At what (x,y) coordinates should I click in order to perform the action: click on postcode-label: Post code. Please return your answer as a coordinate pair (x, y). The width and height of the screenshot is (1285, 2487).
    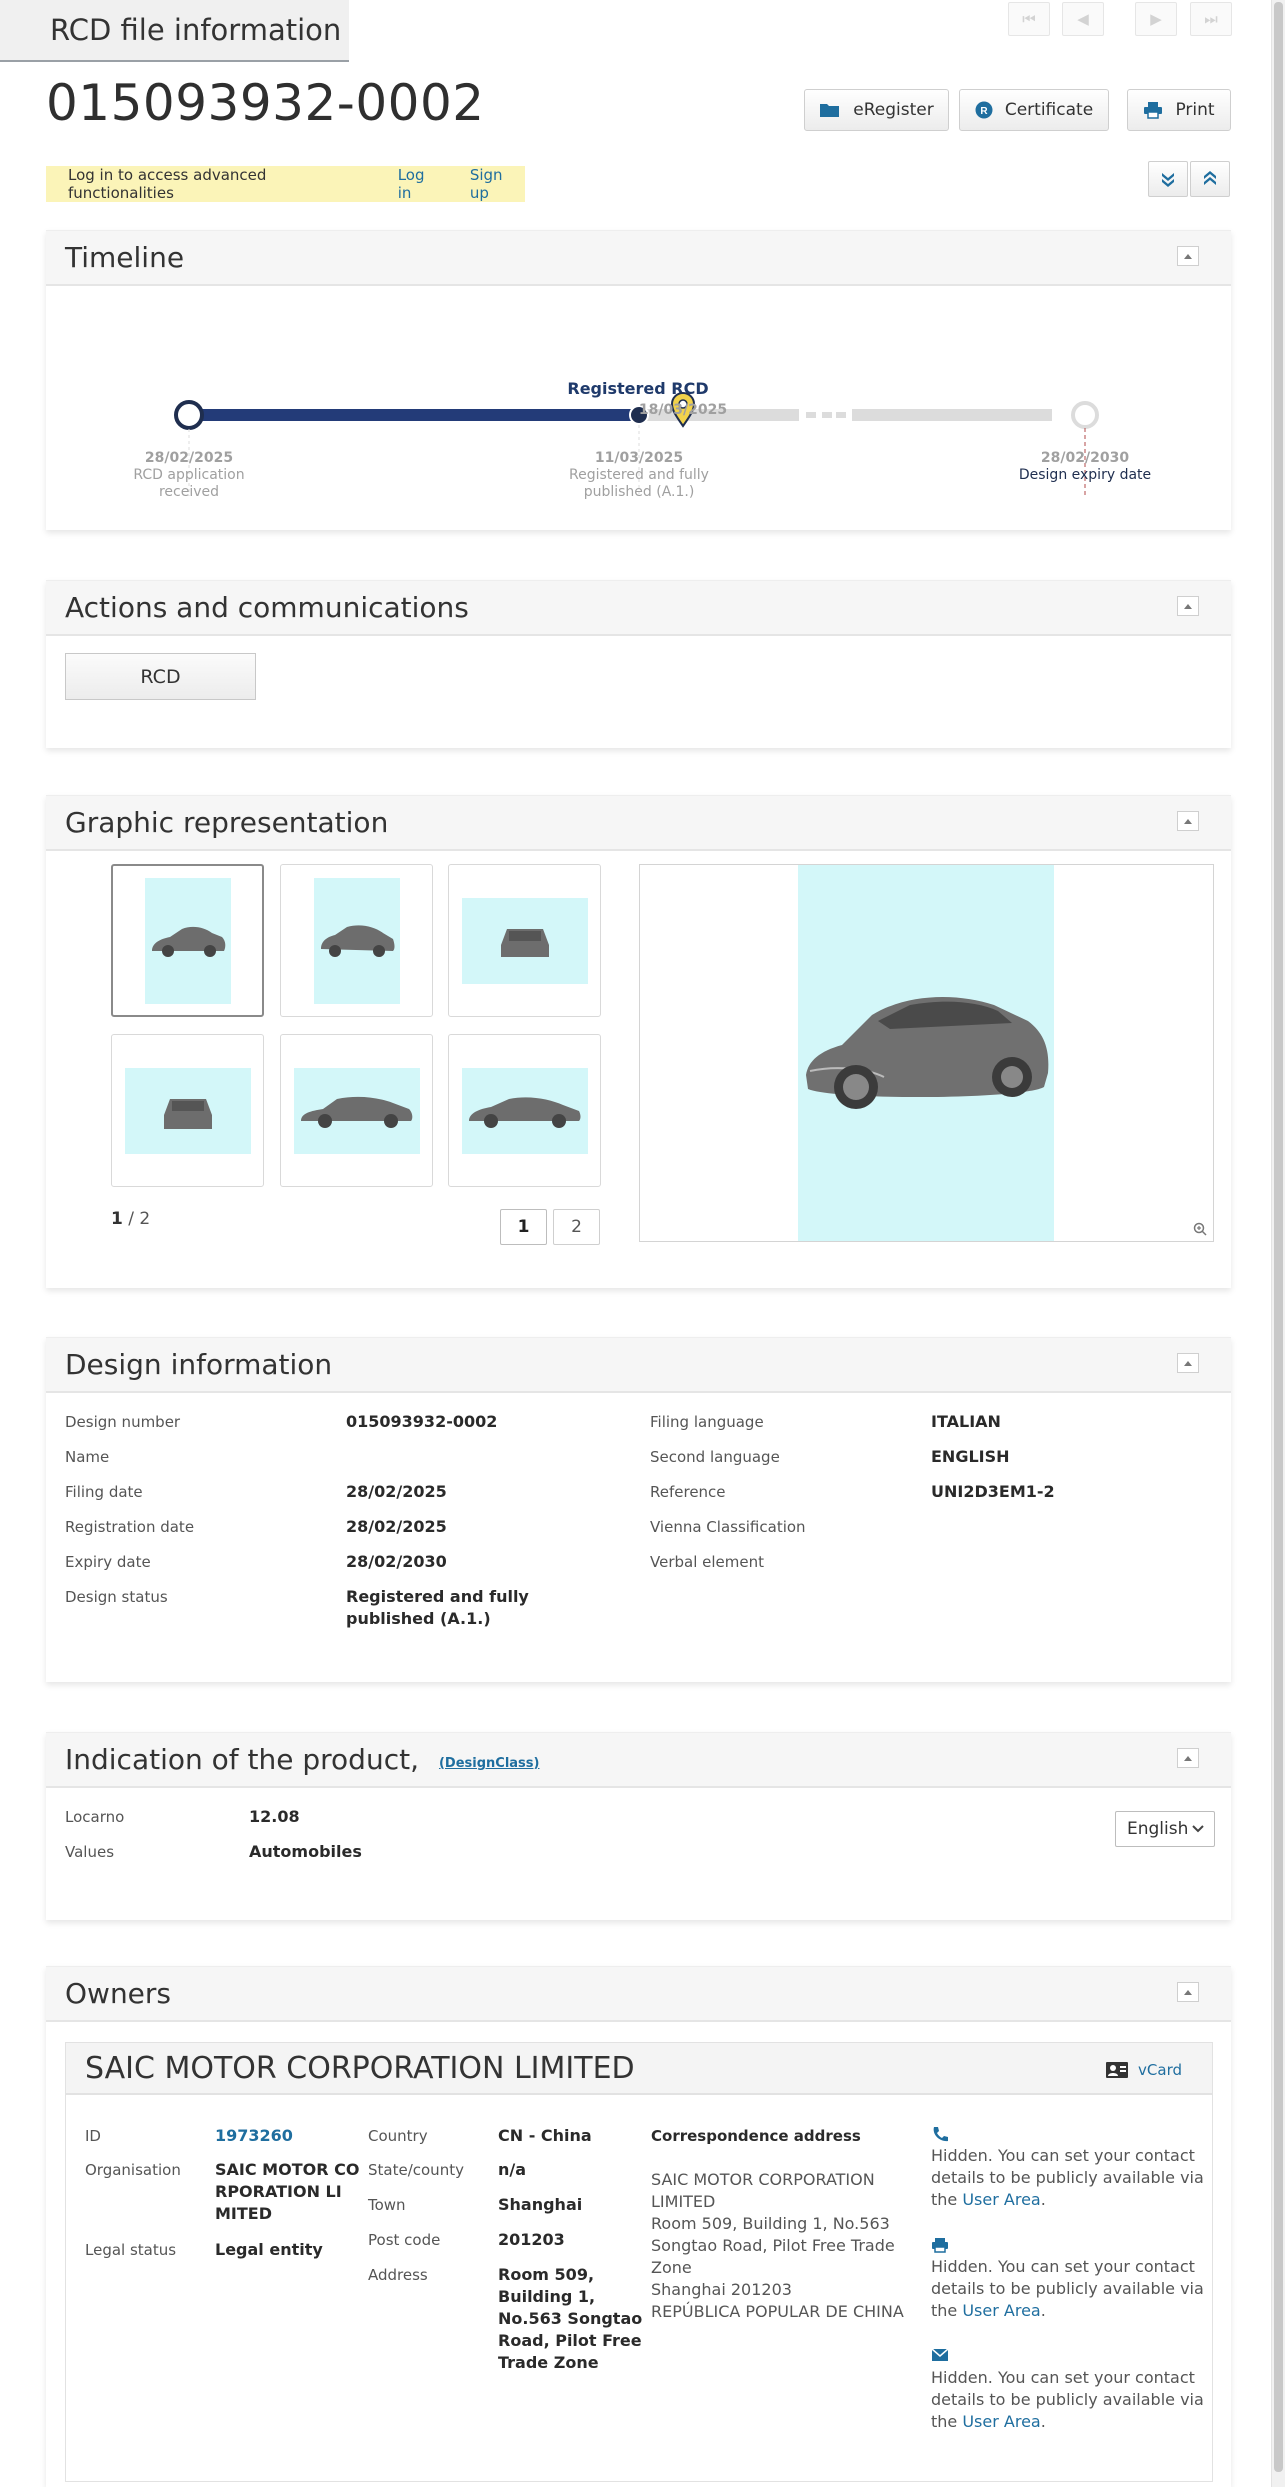
    Looking at the image, I should click on (404, 2240).